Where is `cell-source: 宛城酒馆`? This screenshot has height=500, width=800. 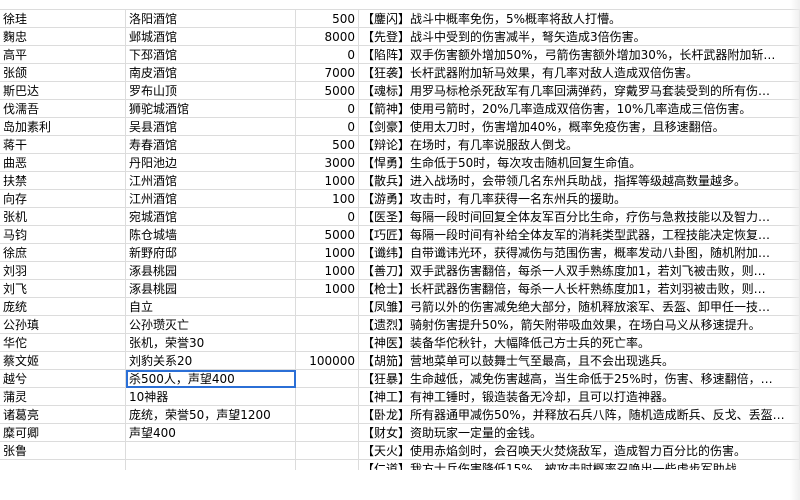 cell-source: 宛城酒馆 is located at coordinates (211, 217).